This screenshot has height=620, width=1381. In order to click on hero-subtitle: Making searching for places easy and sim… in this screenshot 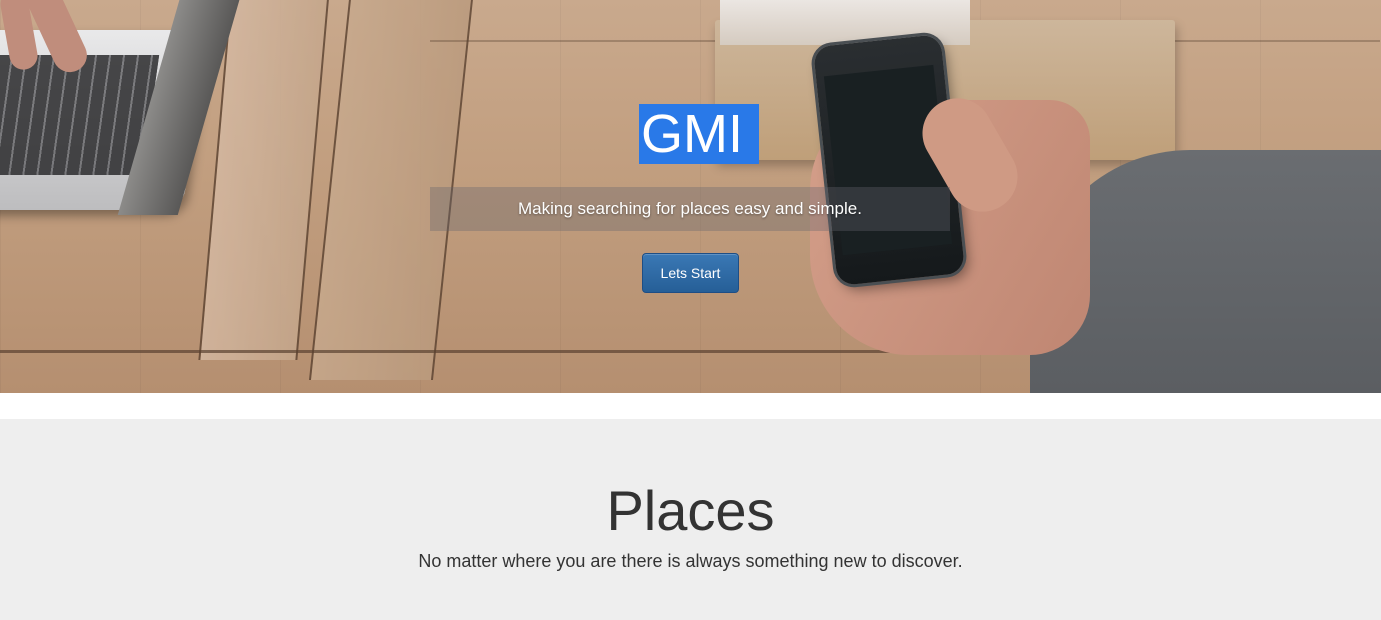, I will do `click(690, 208)`.